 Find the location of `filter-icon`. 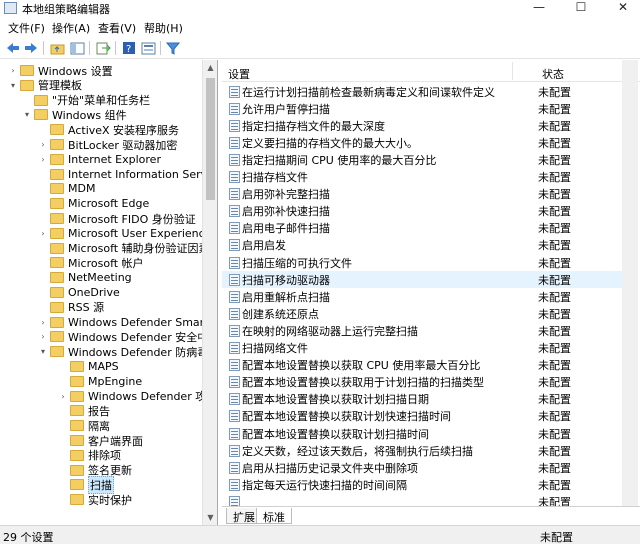

filter-icon is located at coordinates (173, 48).